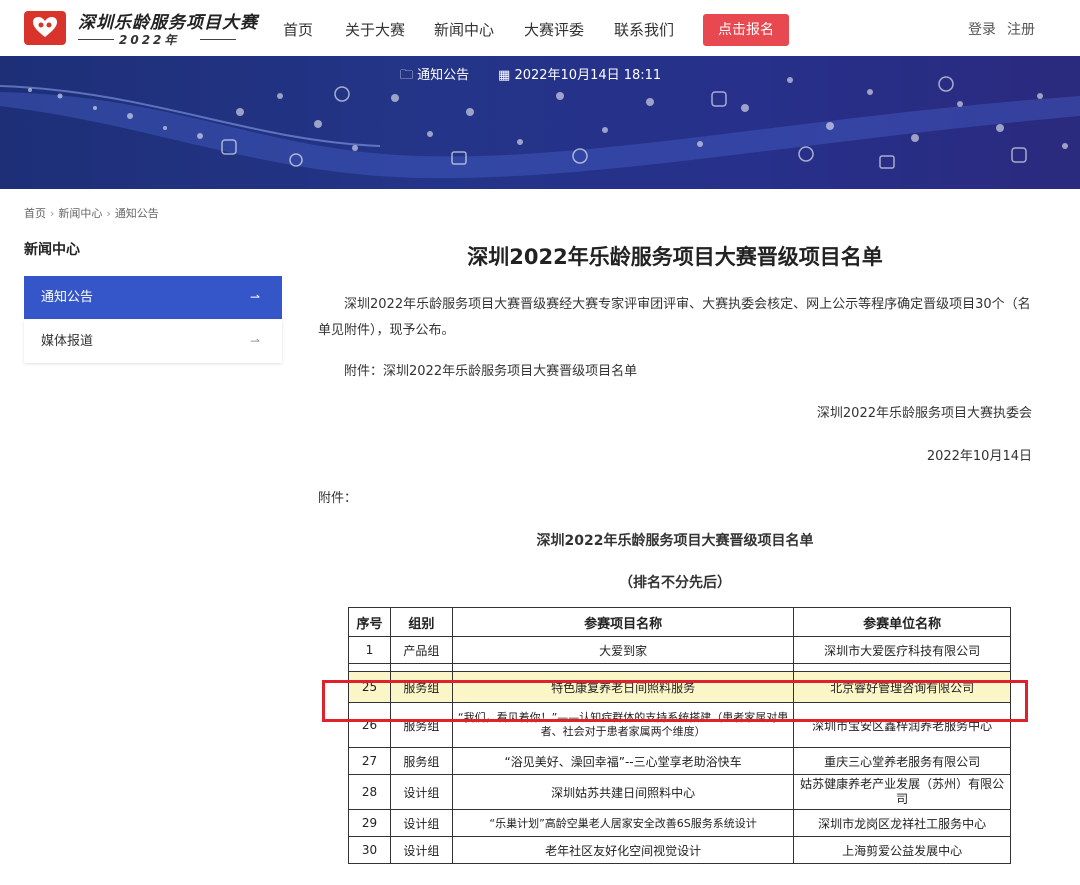  What do you see at coordinates (504, 75) in the screenshot?
I see `calendar-icon: ▦` at bounding box center [504, 75].